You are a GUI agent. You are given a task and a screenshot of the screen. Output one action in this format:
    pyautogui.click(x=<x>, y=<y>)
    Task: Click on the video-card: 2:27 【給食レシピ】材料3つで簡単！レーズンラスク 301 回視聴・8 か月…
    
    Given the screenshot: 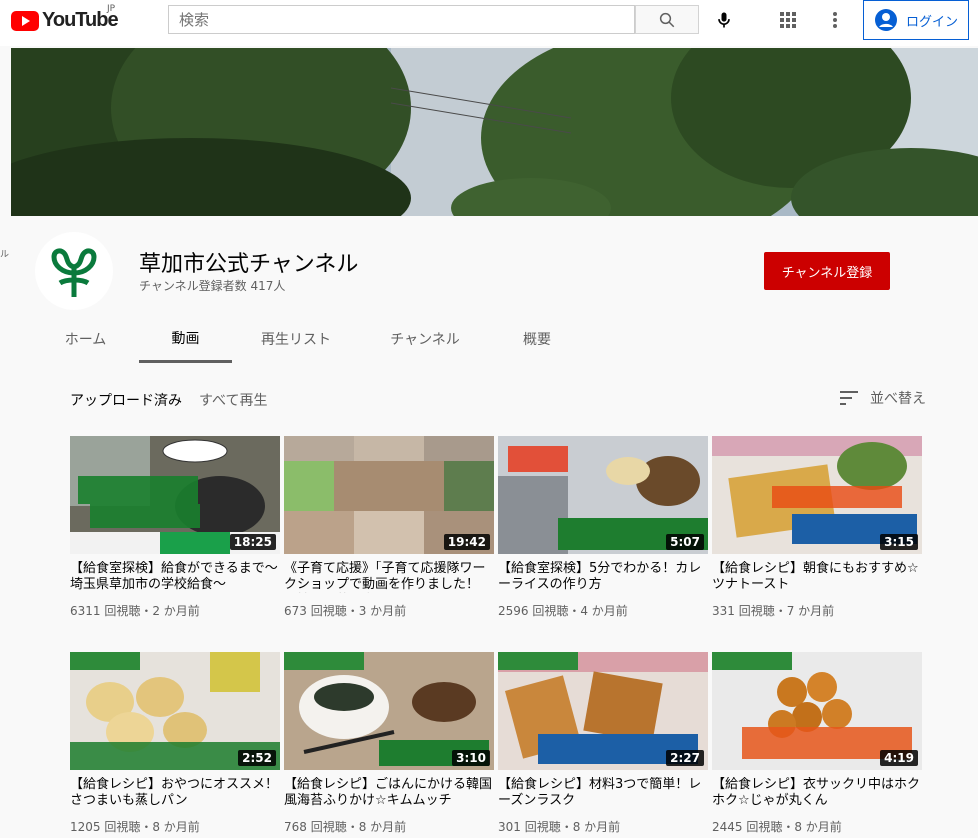 What is the action you would take?
    pyautogui.click(x=603, y=743)
    